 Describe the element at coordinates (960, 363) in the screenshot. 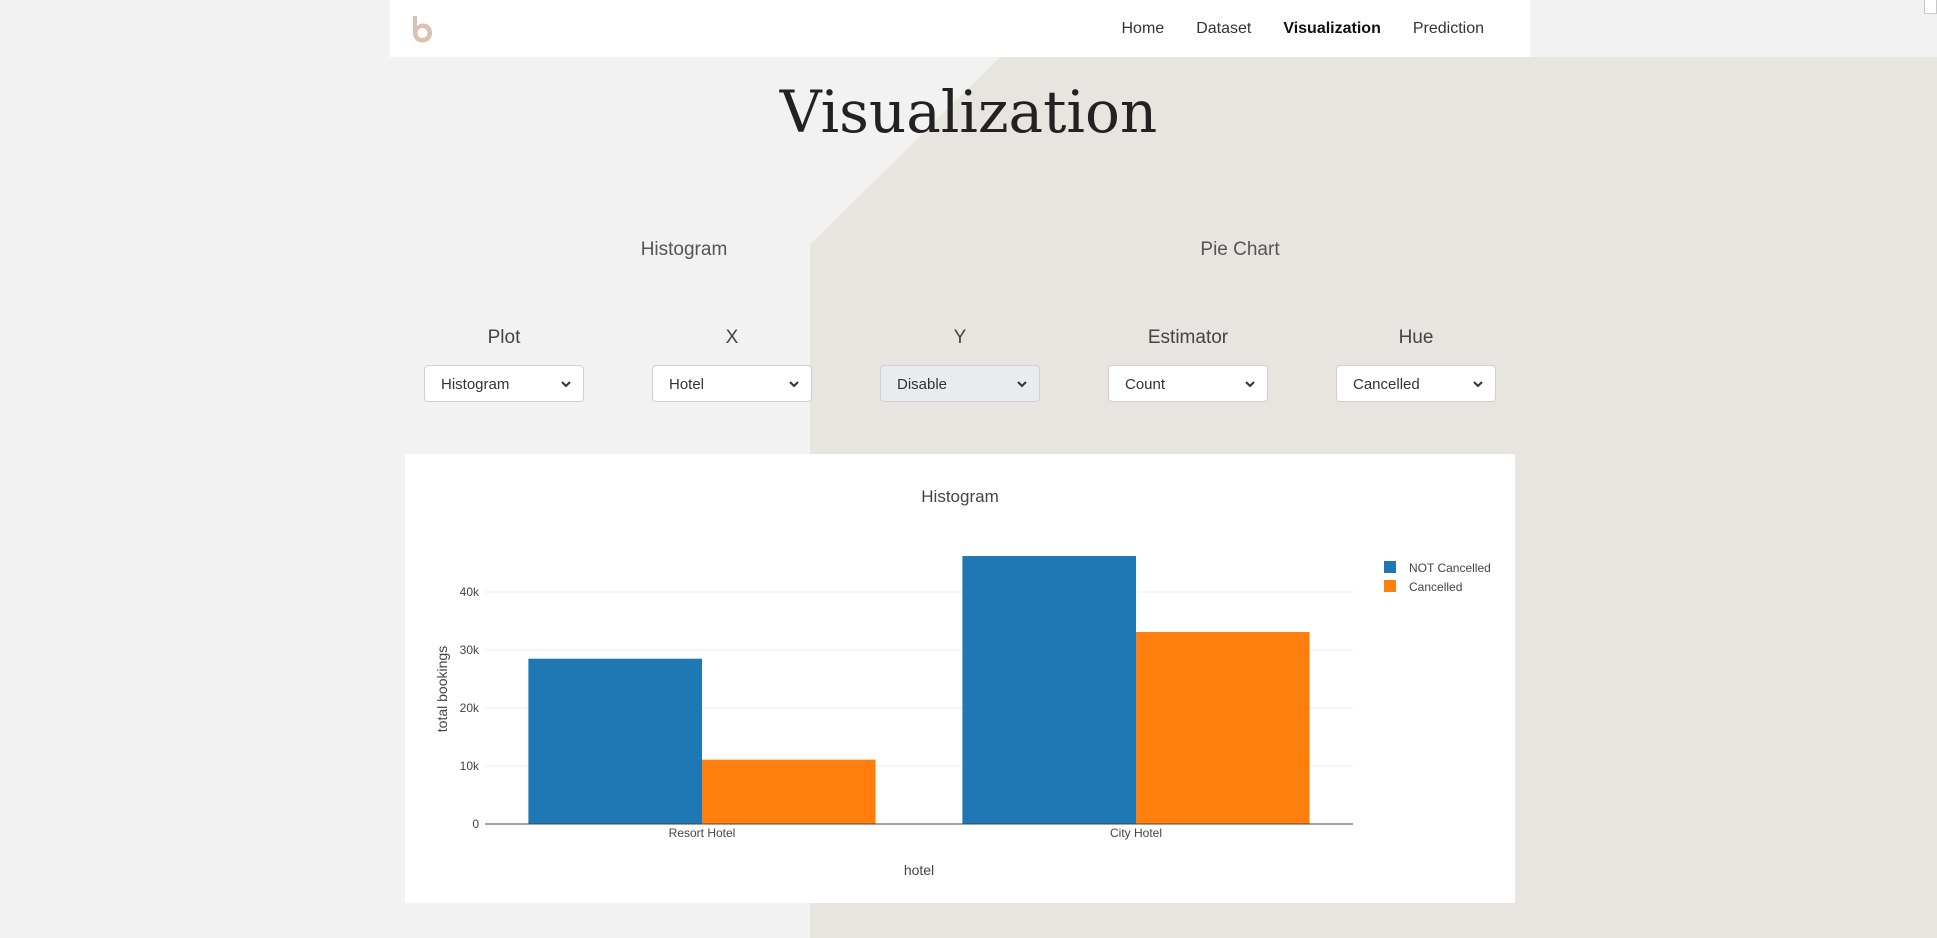

I see `y-control: Y Disable` at that location.